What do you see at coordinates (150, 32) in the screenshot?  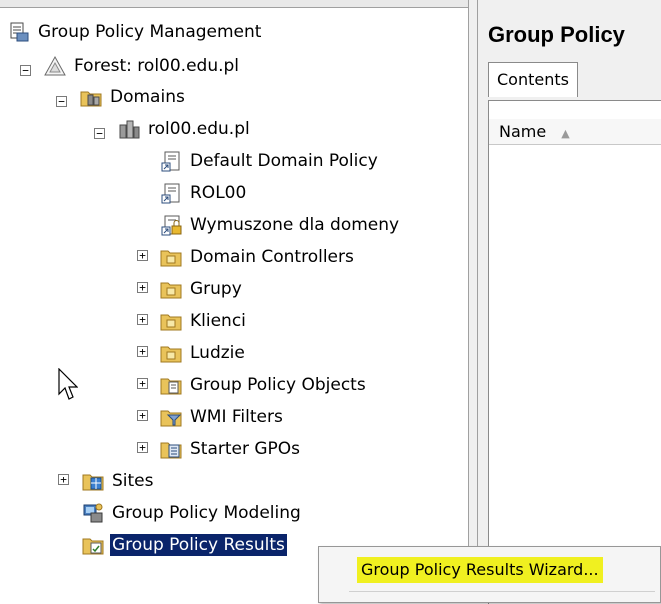 I see `tree-label-gpm-root: Group Policy Management` at bounding box center [150, 32].